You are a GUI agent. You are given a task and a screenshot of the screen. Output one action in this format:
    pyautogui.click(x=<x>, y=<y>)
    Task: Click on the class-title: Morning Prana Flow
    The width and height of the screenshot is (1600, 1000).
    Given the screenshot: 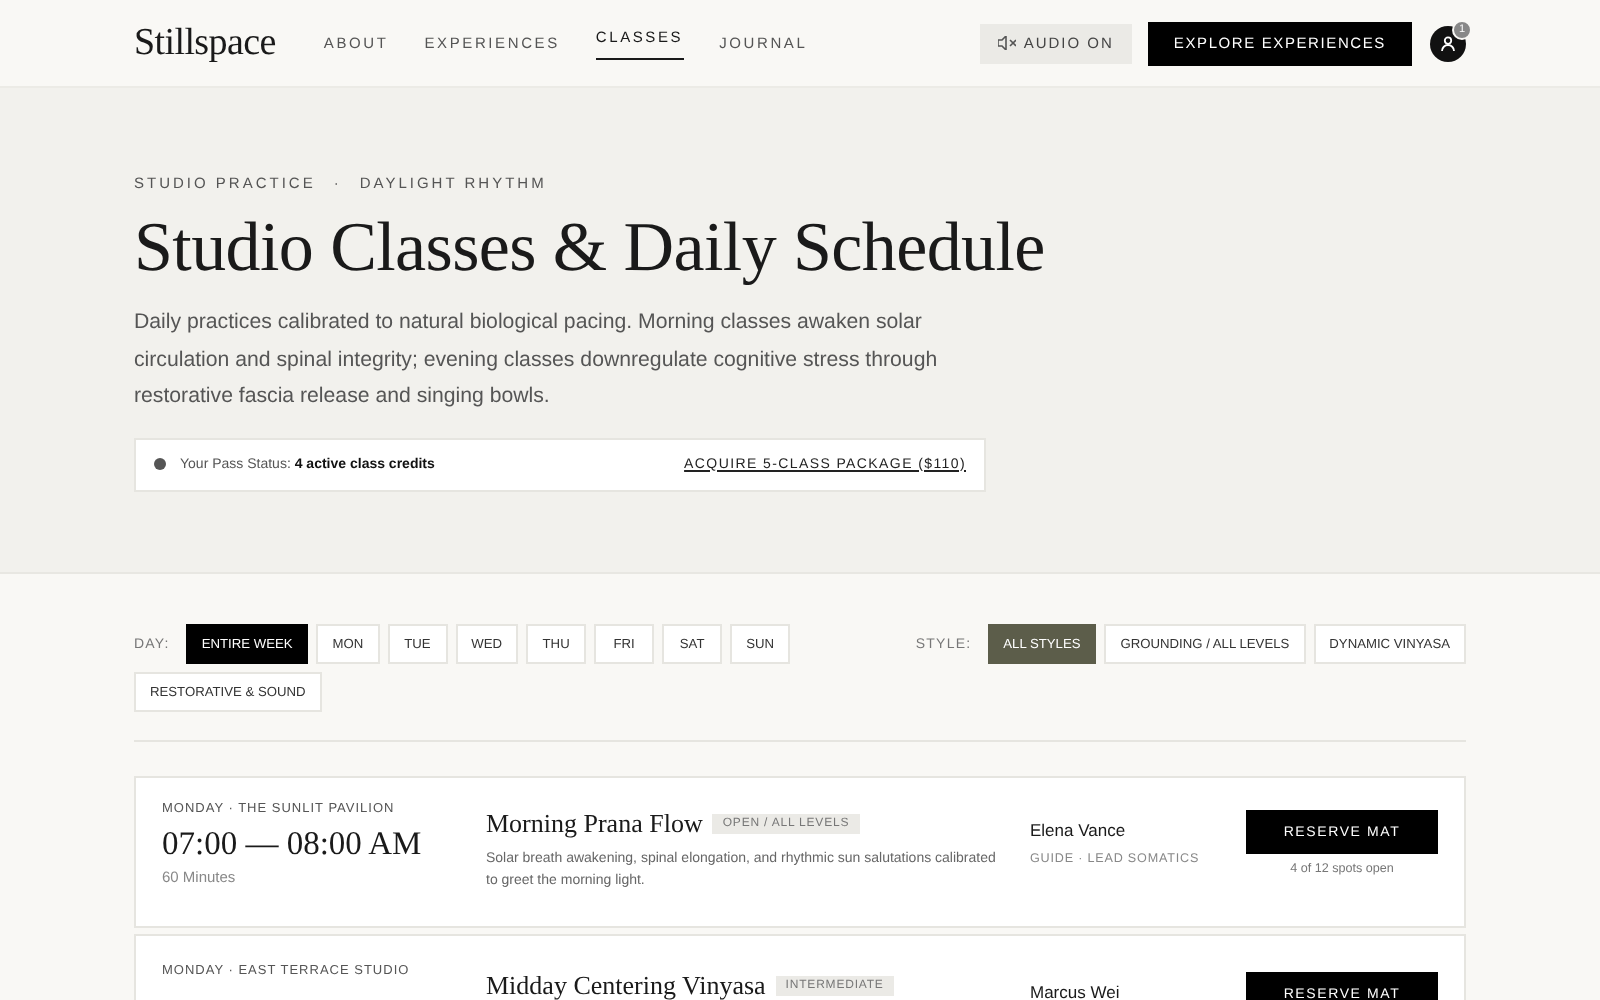 What is the action you would take?
    pyautogui.click(x=594, y=824)
    